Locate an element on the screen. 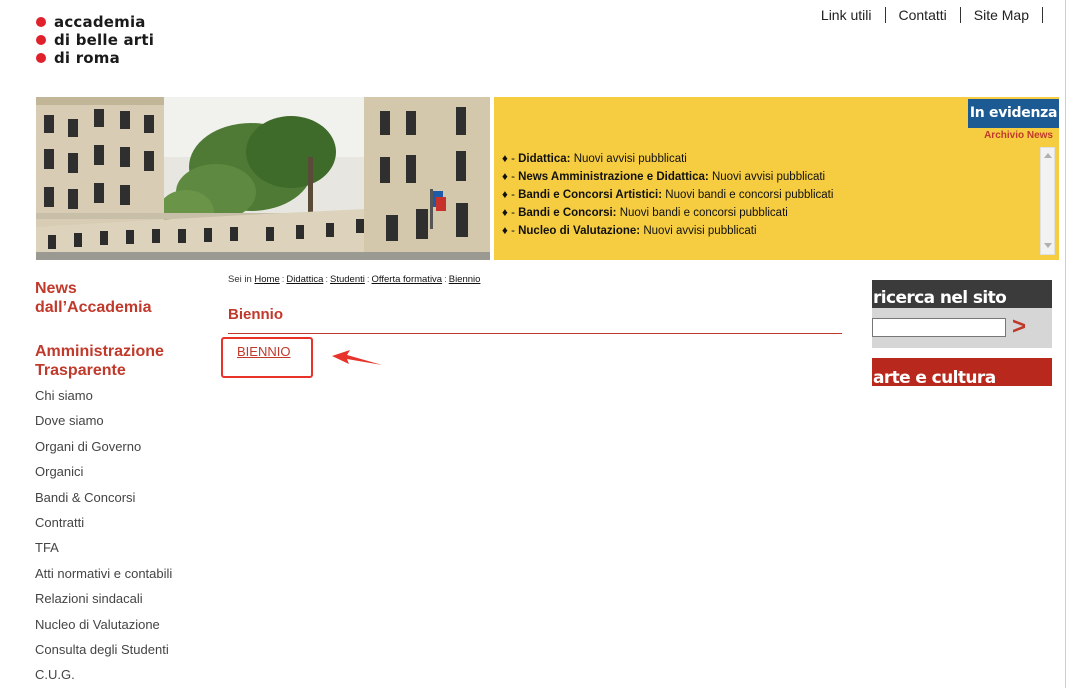 This screenshot has width=1080, height=688. scroll-down-icon is located at coordinates (1048, 245).